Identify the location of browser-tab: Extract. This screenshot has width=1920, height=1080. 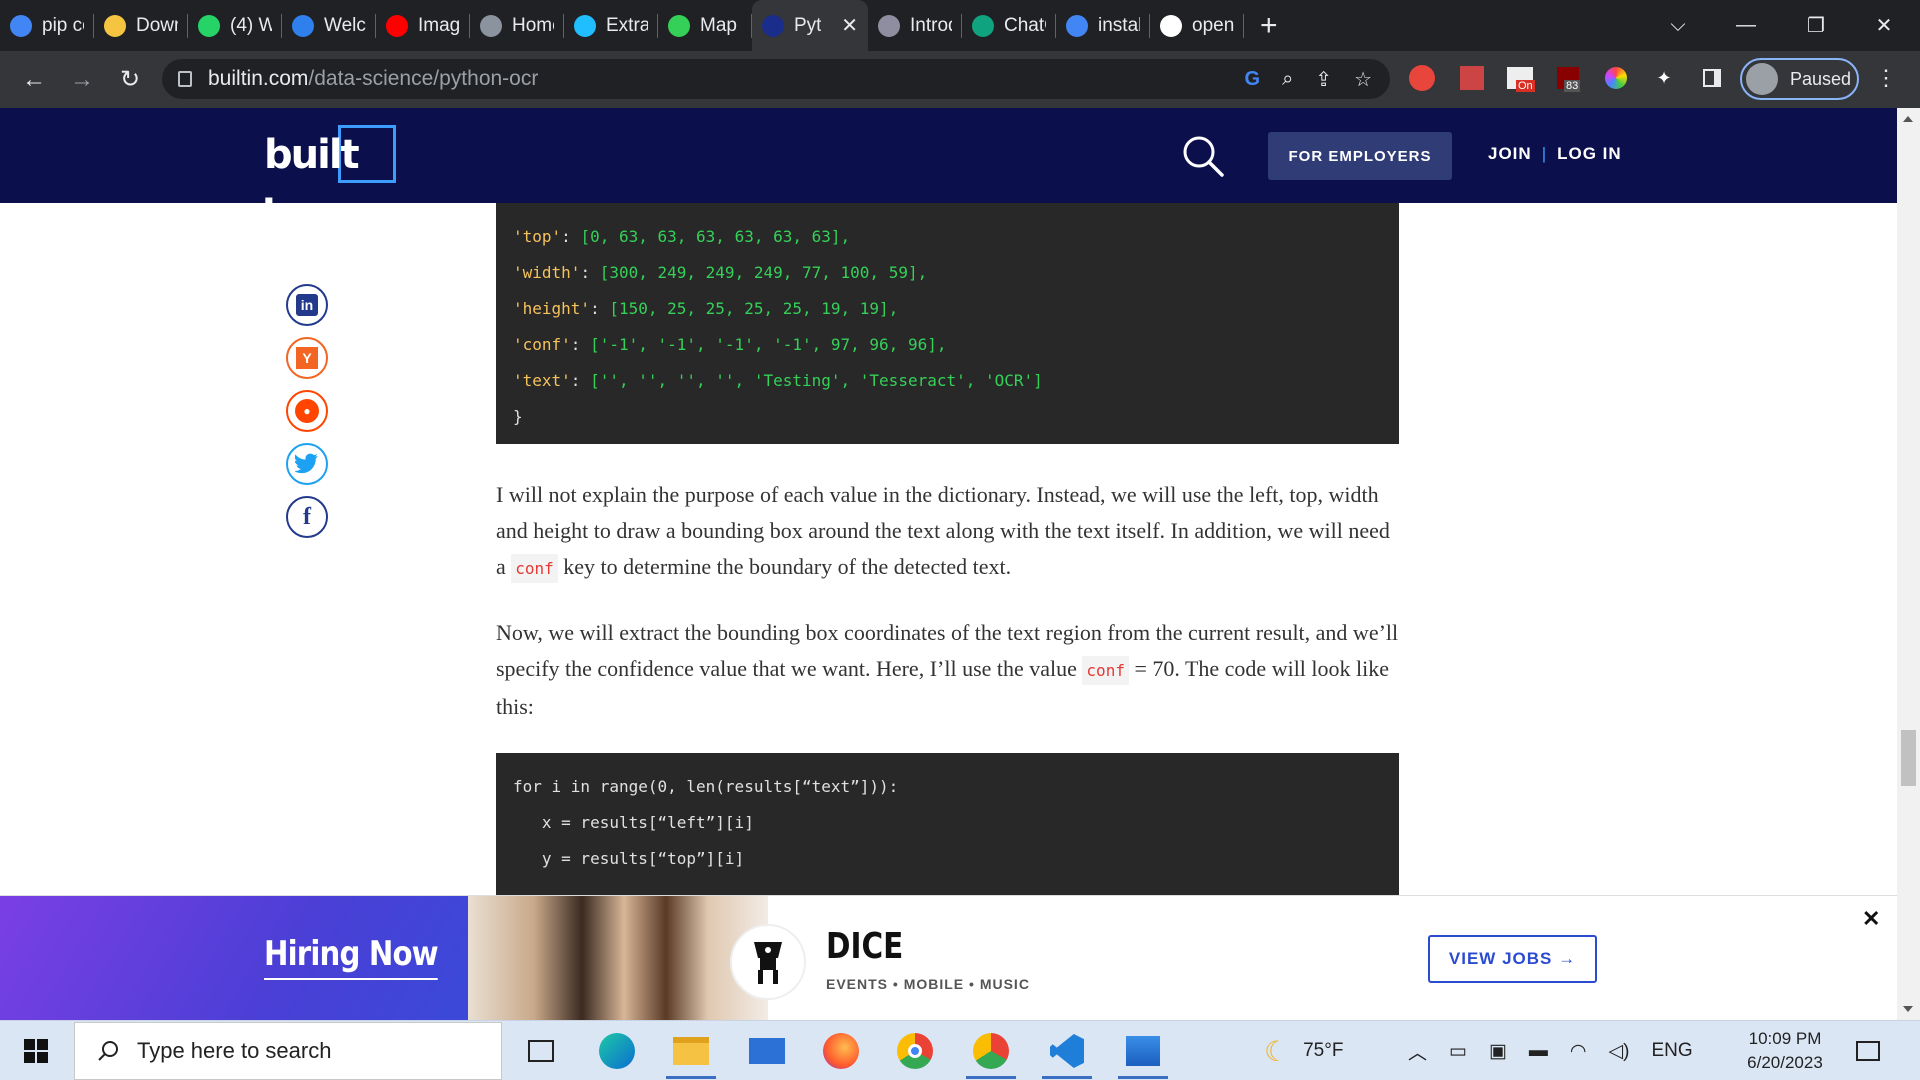
(611, 25).